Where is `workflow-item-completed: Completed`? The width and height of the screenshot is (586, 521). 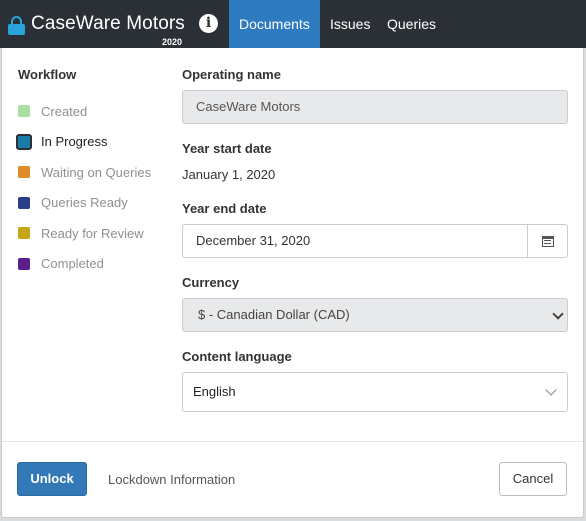
workflow-item-completed: Completed is located at coordinates (84, 264).